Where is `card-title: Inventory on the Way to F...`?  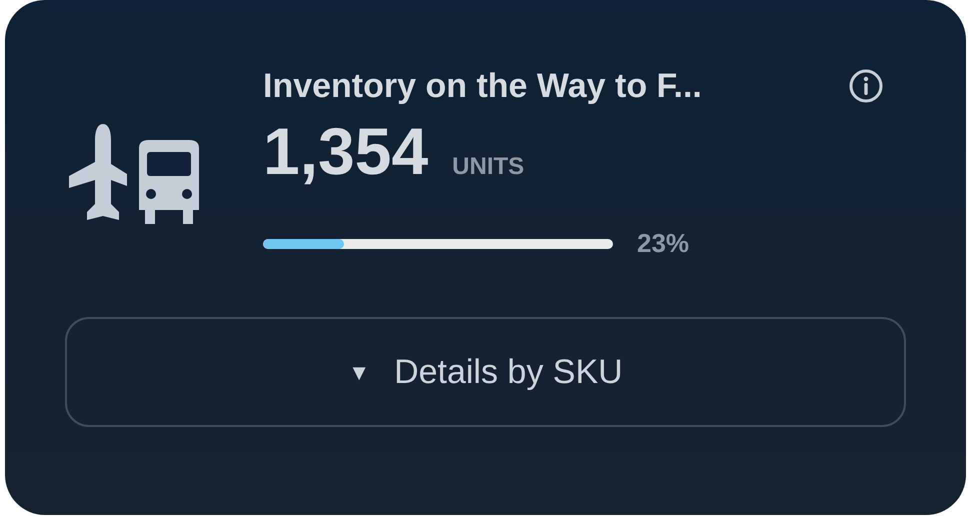 card-title: Inventory on the Way to F... is located at coordinates (482, 86).